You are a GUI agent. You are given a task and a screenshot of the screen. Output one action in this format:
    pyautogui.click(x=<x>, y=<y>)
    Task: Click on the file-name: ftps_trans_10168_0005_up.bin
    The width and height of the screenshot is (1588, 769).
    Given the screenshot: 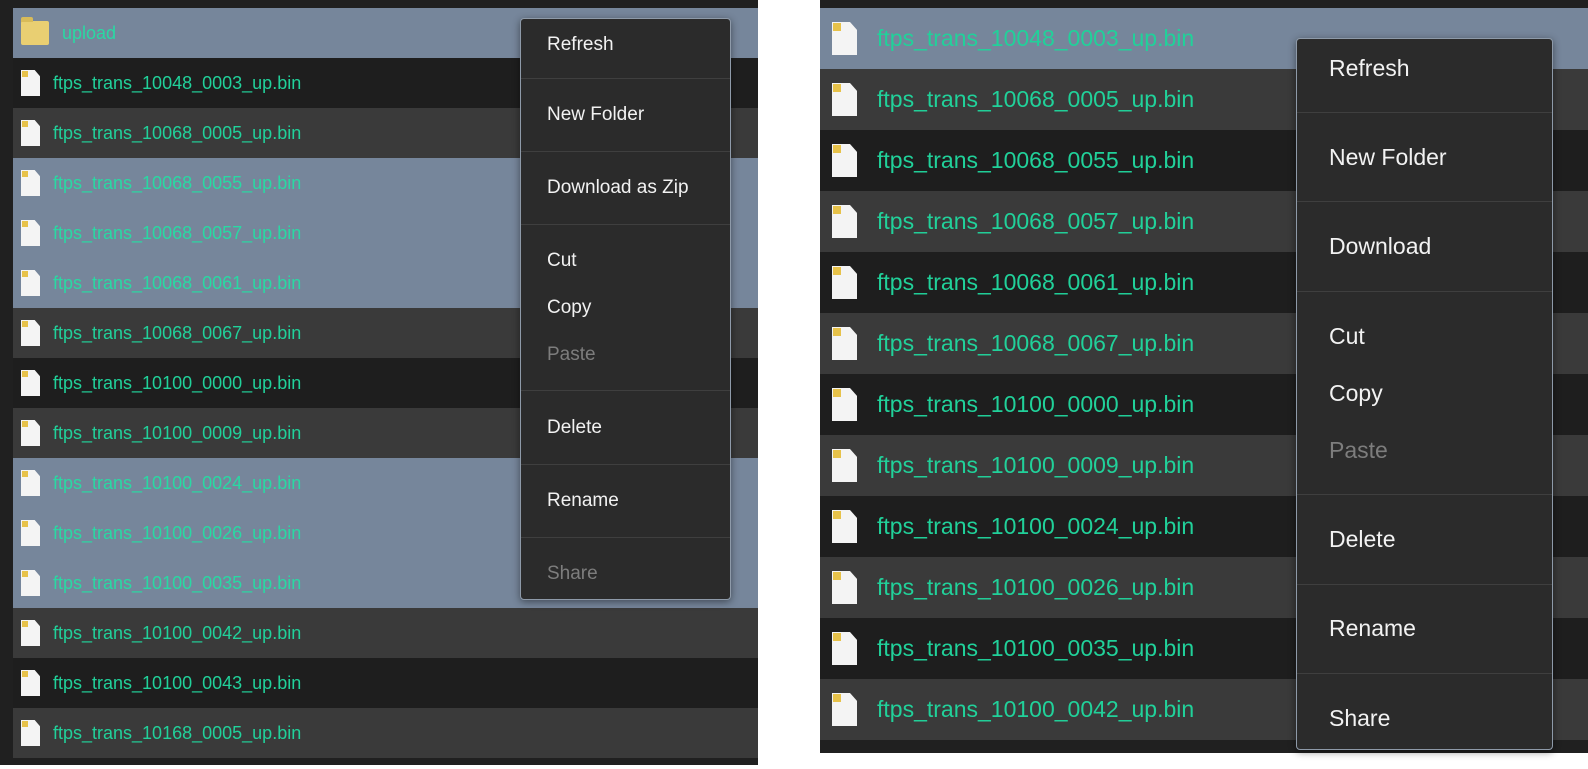 What is the action you would take?
    pyautogui.click(x=177, y=732)
    